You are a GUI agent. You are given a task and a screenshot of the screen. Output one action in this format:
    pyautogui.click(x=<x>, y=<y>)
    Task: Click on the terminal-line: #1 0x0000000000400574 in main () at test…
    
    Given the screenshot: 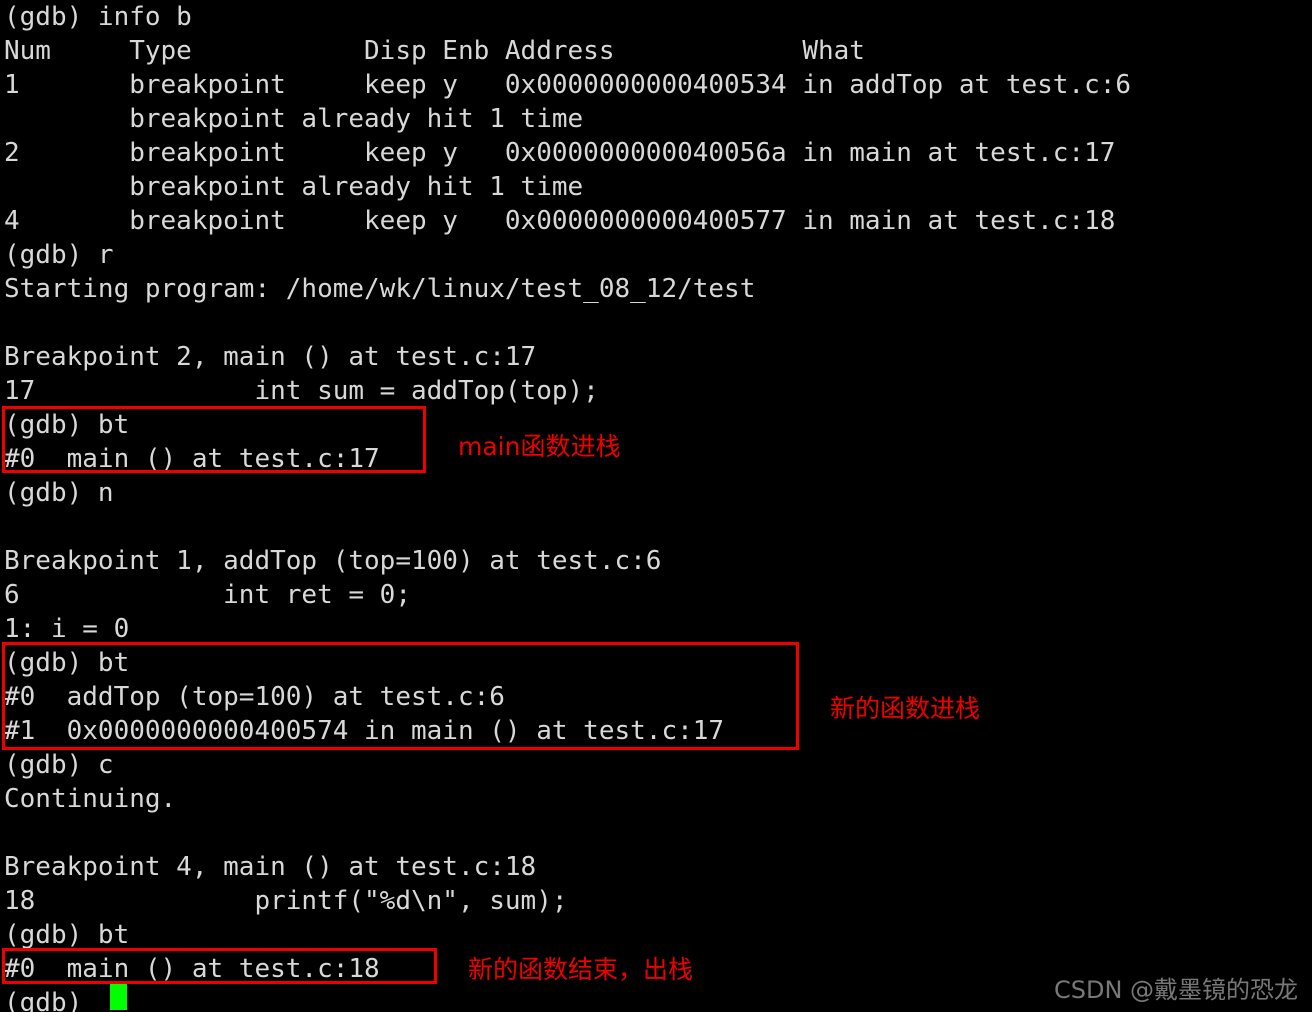 What is the action you would take?
    pyautogui.click(x=364, y=731)
    